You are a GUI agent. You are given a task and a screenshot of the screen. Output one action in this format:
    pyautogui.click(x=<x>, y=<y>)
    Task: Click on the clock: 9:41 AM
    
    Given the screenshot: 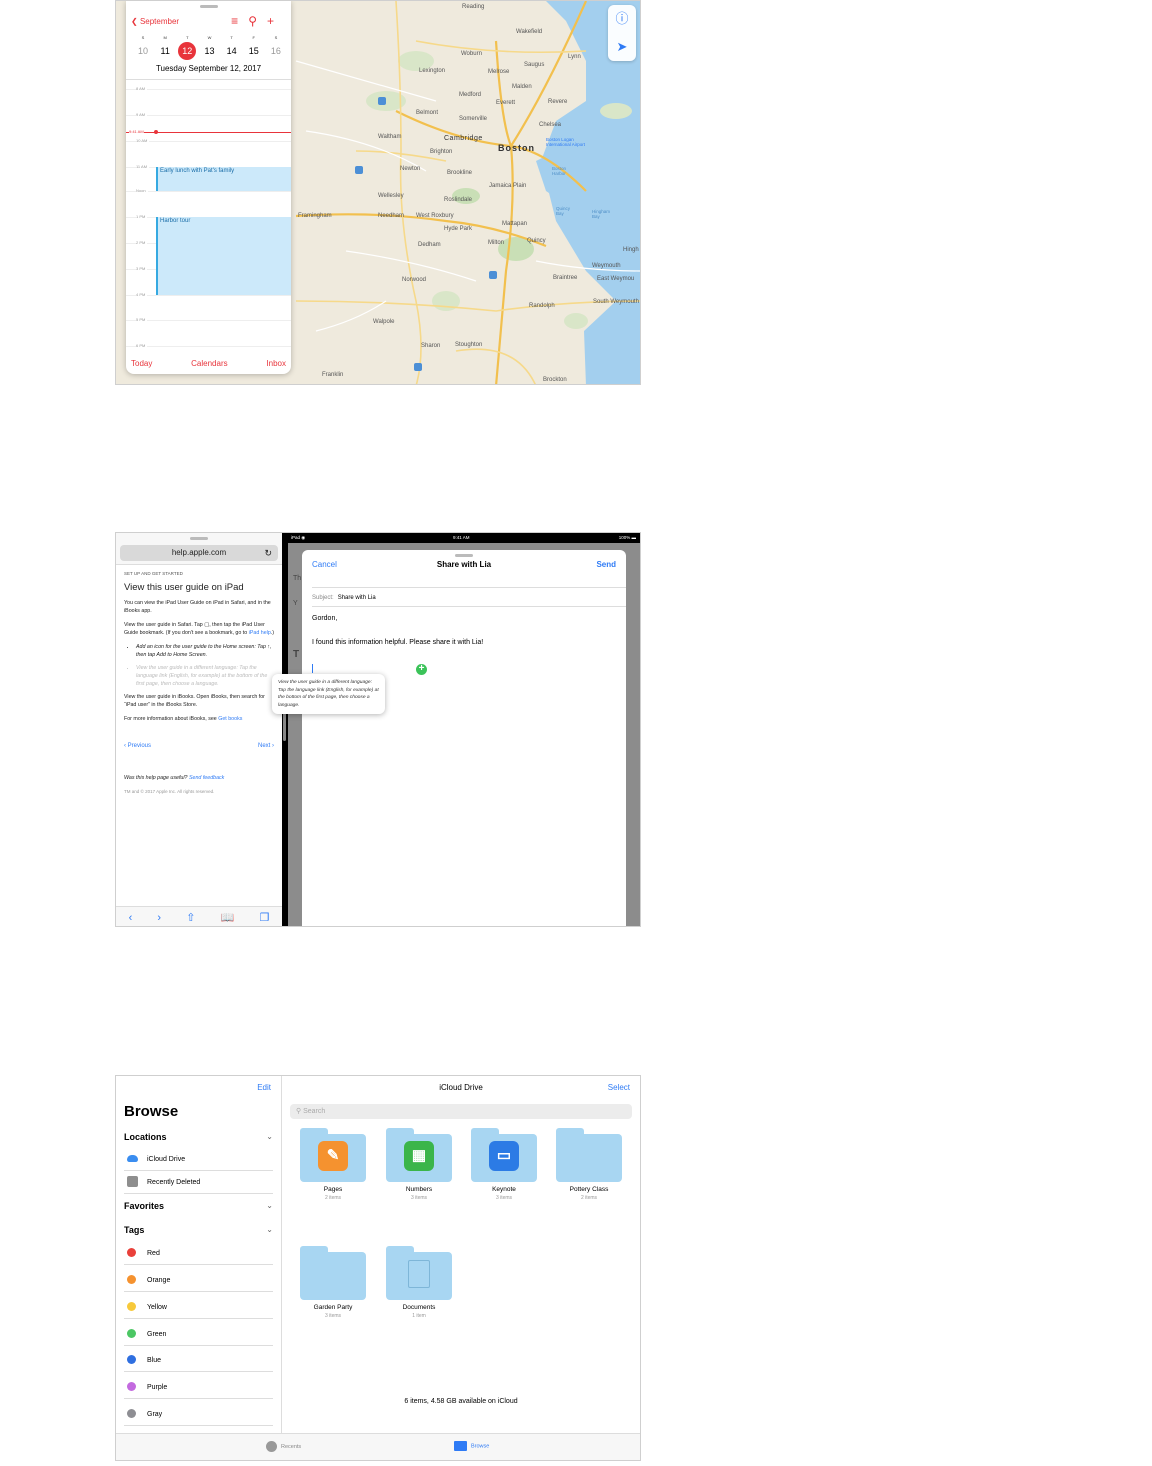 What is the action you would take?
    pyautogui.click(x=461, y=537)
    